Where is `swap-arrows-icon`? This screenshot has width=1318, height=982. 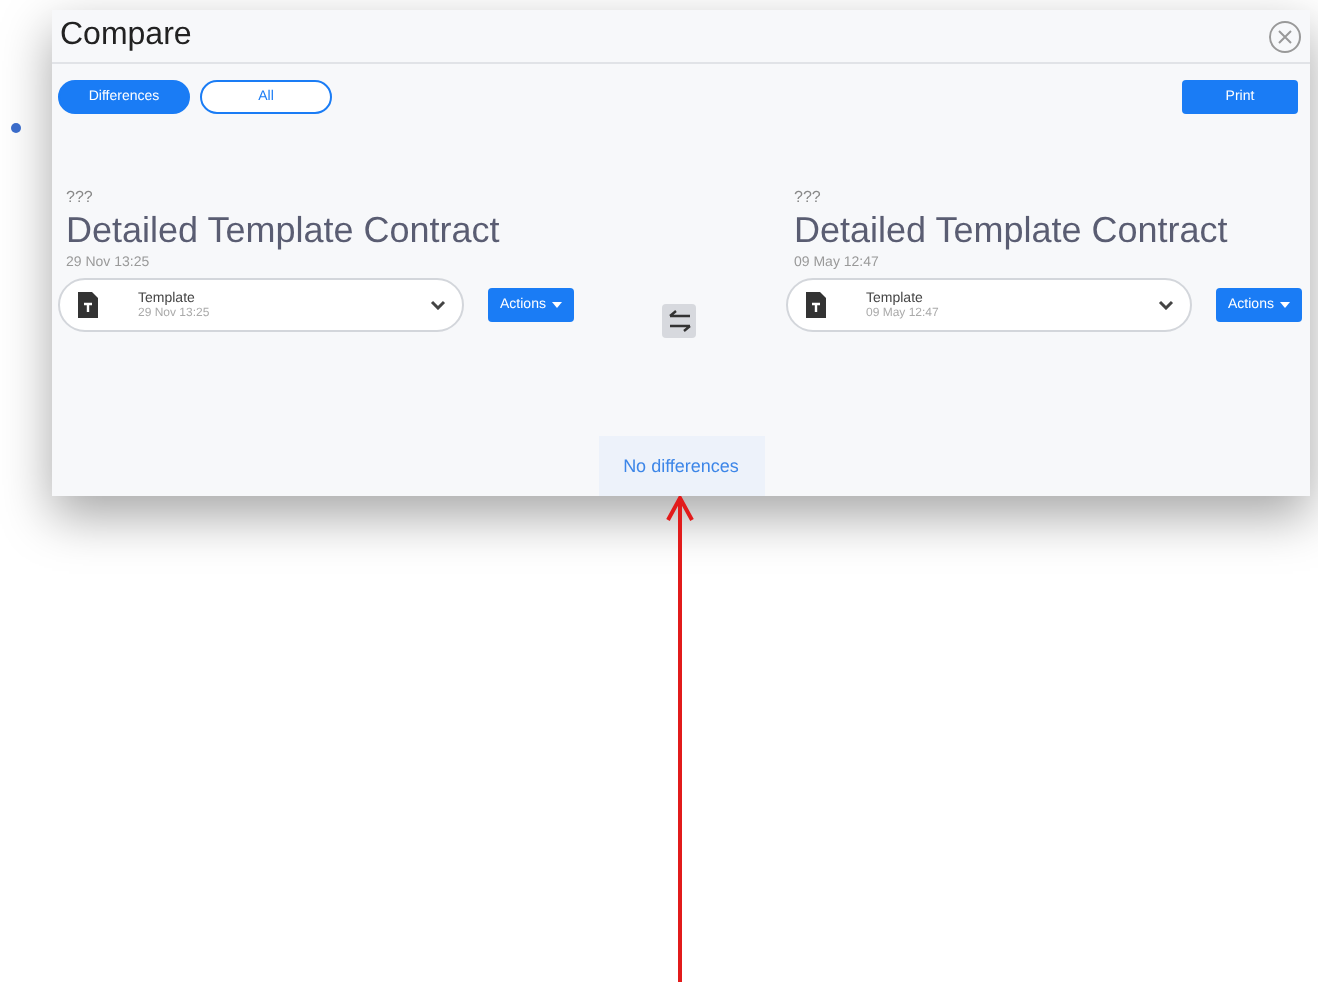
swap-arrows-icon is located at coordinates (679, 321).